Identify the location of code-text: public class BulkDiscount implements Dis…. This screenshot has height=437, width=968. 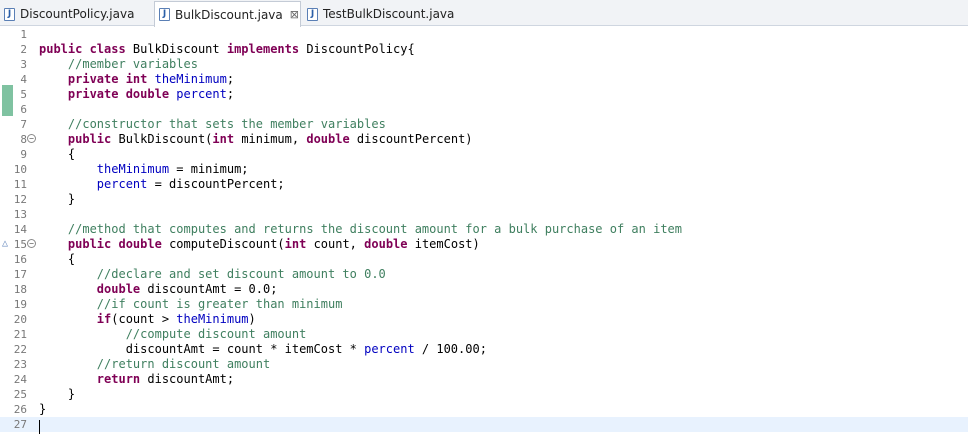
(227, 49).